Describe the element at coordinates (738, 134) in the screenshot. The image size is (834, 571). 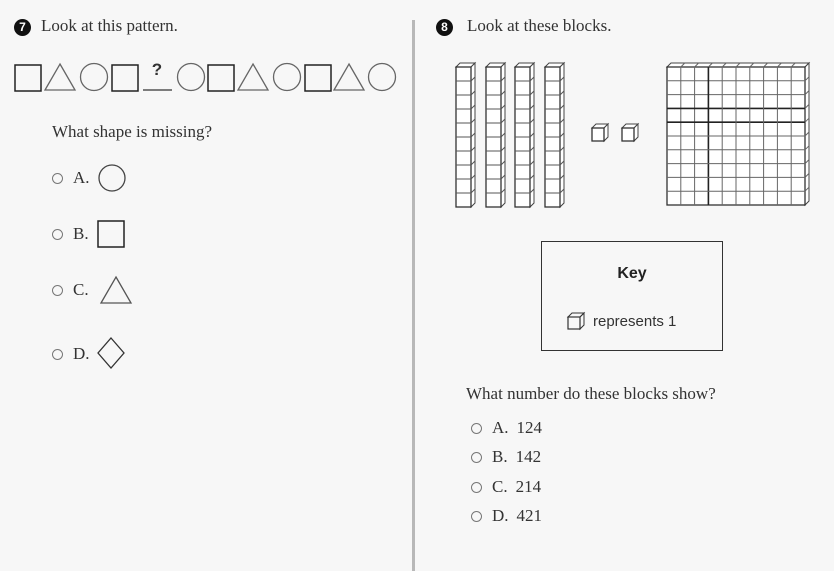
I see `hundred-flat` at that location.